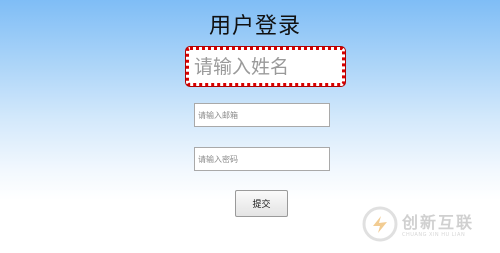  I want to click on page-title: 用户登录, so click(254, 26).